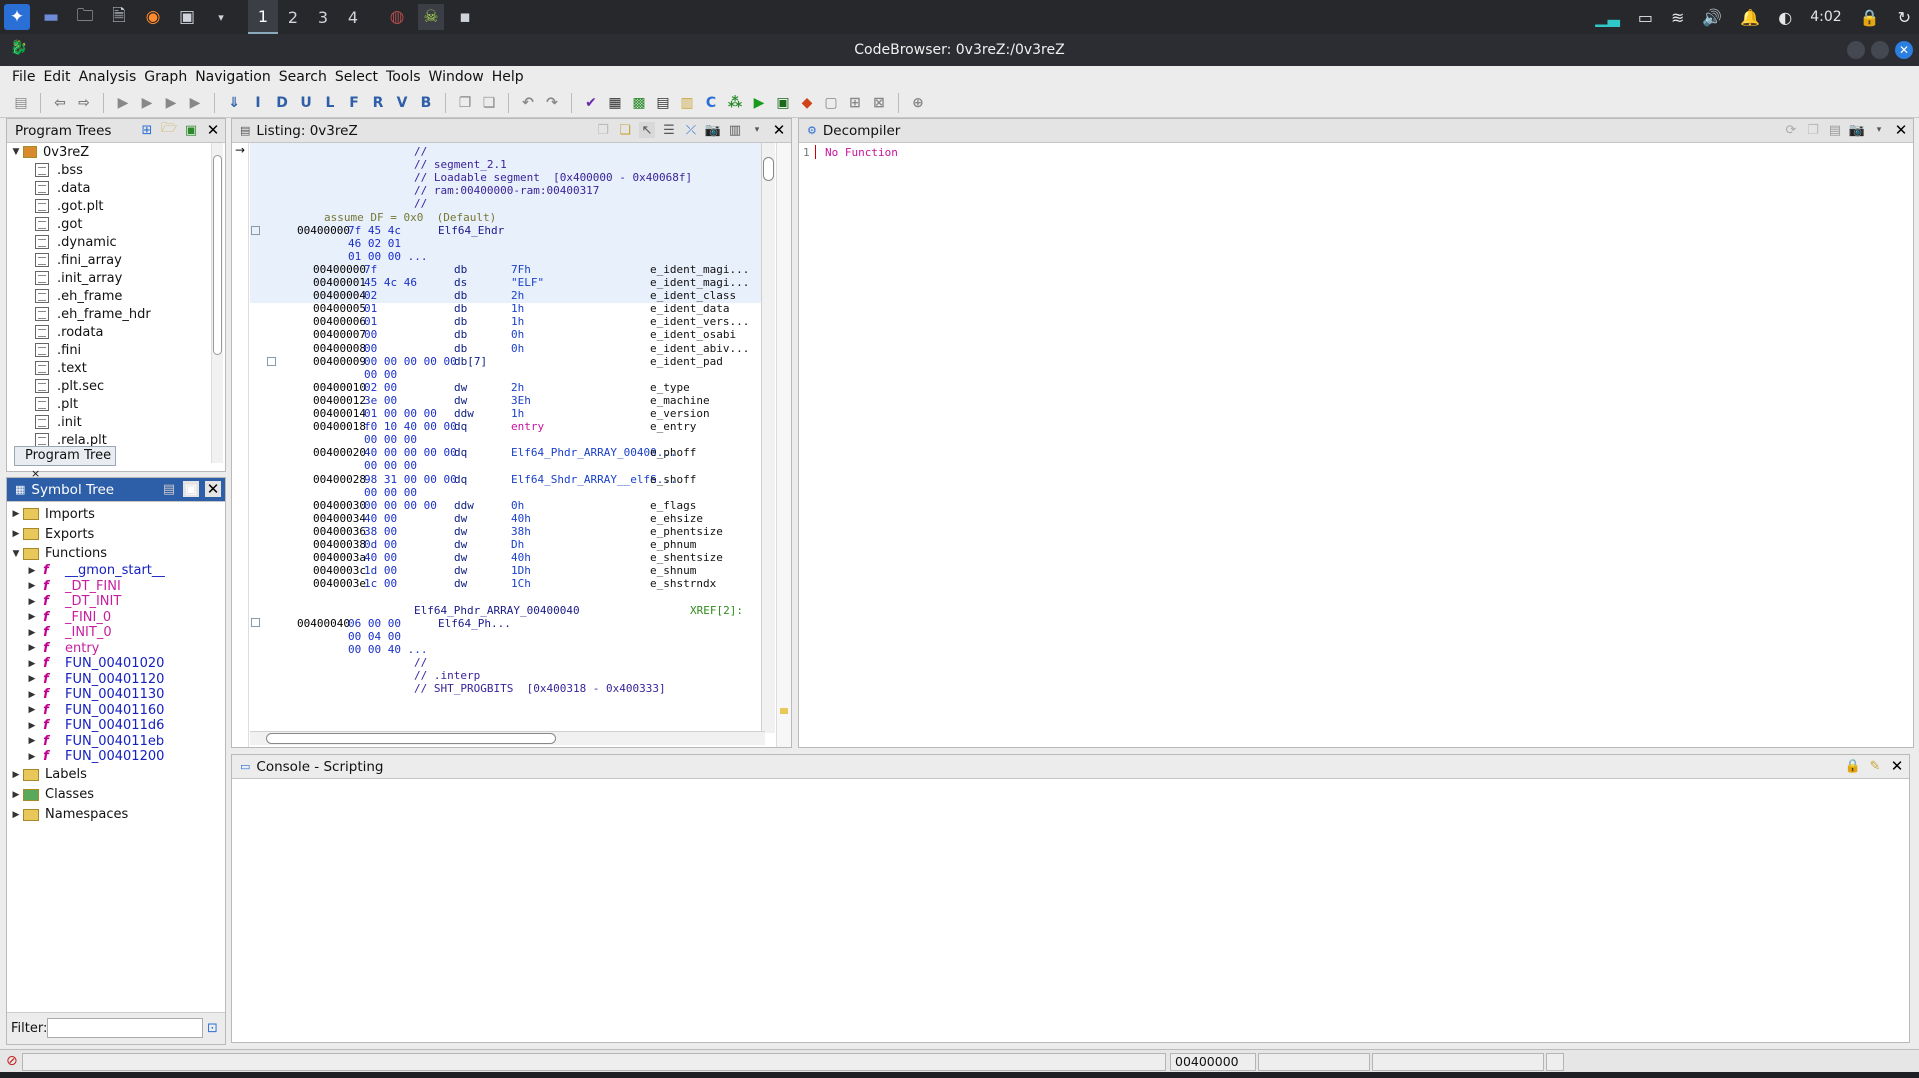 Image resolution: width=1919 pixels, height=1078 pixels. What do you see at coordinates (119, 17) in the screenshot?
I see `text-editor-icon: 🗎` at bounding box center [119, 17].